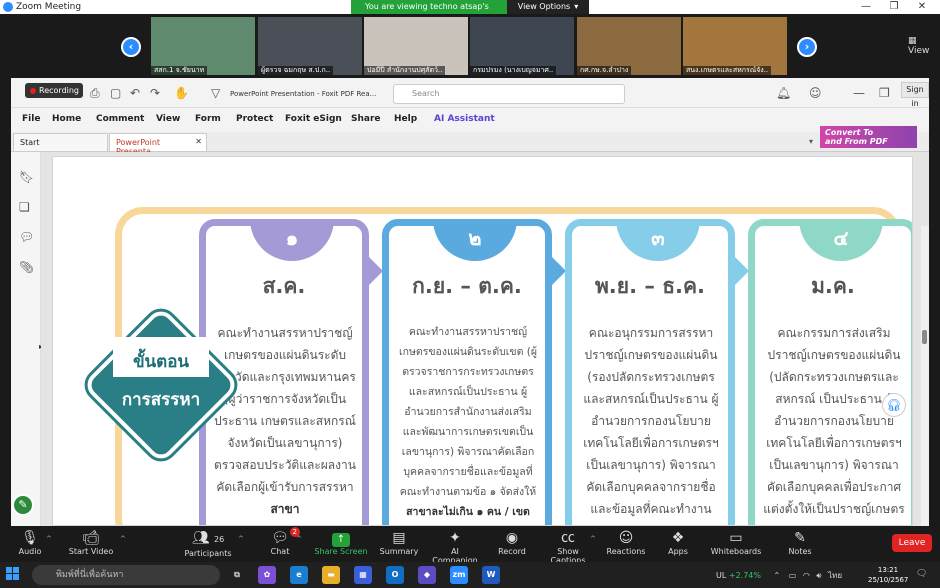 This screenshot has width=940, height=588. I want to click on word-icon: W, so click(491, 575).